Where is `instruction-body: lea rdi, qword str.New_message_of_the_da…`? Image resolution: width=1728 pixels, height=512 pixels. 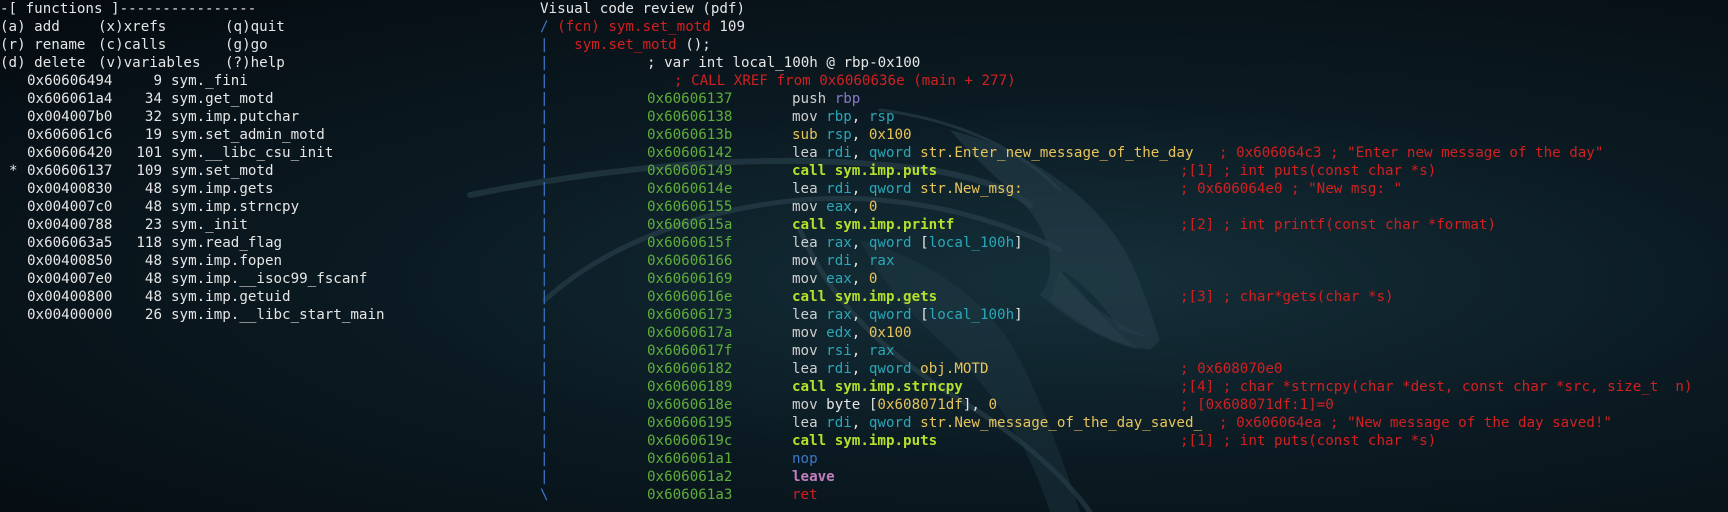 instruction-body: lea rdi, qword str.New_message_of_the_da… is located at coordinates (997, 423).